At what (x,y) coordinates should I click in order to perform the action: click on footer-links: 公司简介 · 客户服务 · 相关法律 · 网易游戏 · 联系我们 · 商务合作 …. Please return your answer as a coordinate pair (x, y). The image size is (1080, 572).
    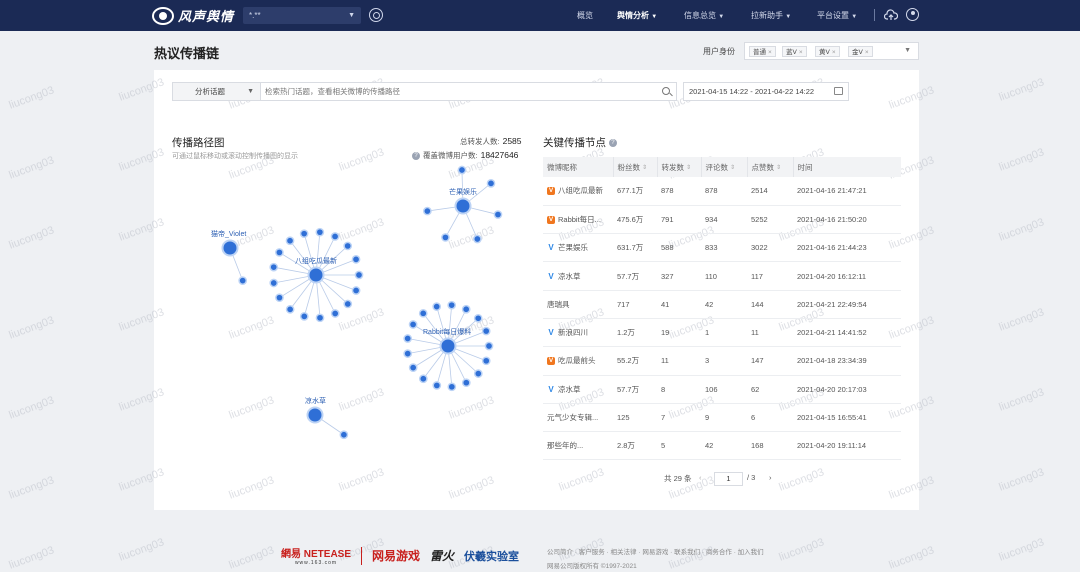
    Looking at the image, I should click on (655, 551).